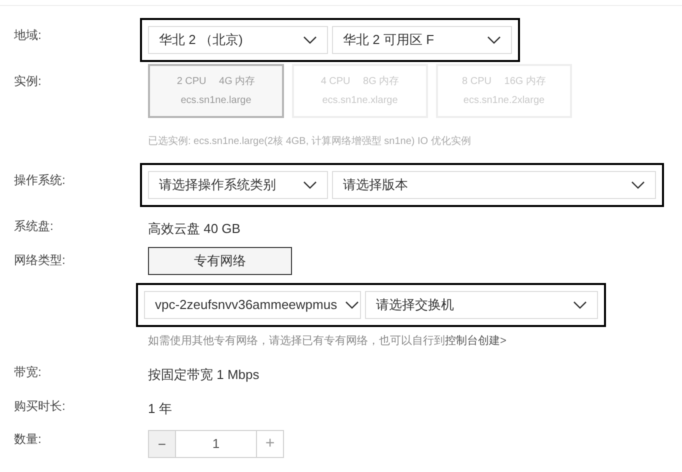  Describe the element at coordinates (422, 40) in the screenshot. I see `dropdown-select: 华北 2 可用区 F` at that location.